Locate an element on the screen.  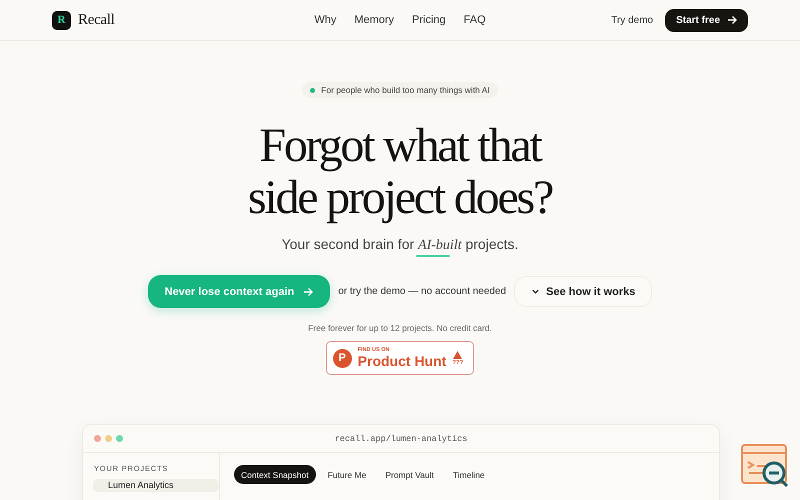
logo-icon: R is located at coordinates (61, 20).